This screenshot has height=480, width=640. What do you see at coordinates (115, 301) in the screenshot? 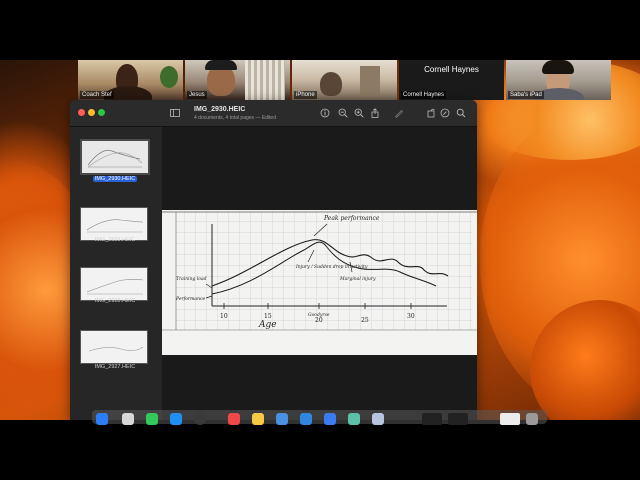
I see `thumbnail-label: IMG_2928.HEIC` at bounding box center [115, 301].